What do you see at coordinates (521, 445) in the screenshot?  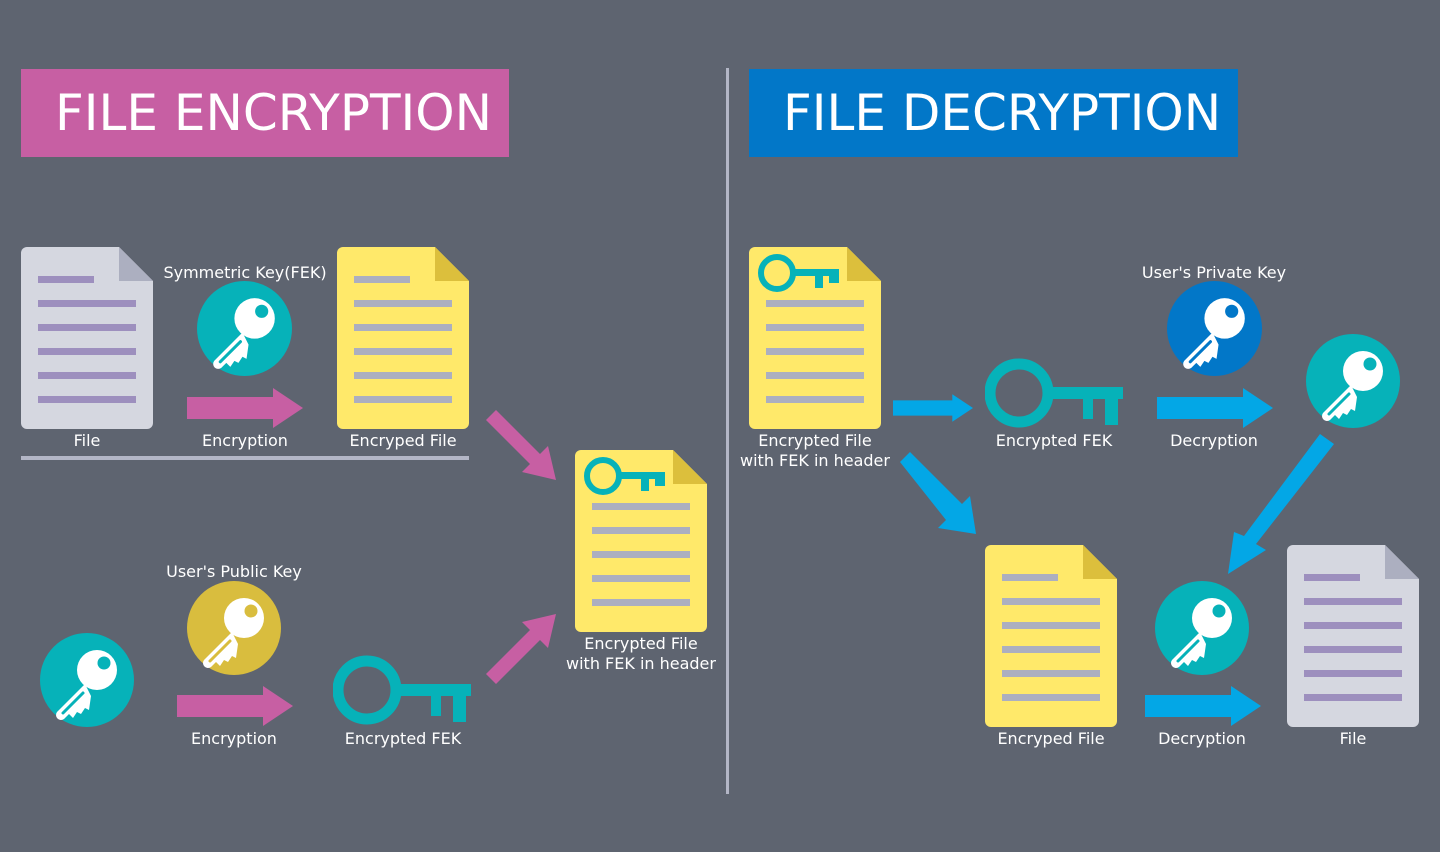 I see `merge-arrow-down-icon` at bounding box center [521, 445].